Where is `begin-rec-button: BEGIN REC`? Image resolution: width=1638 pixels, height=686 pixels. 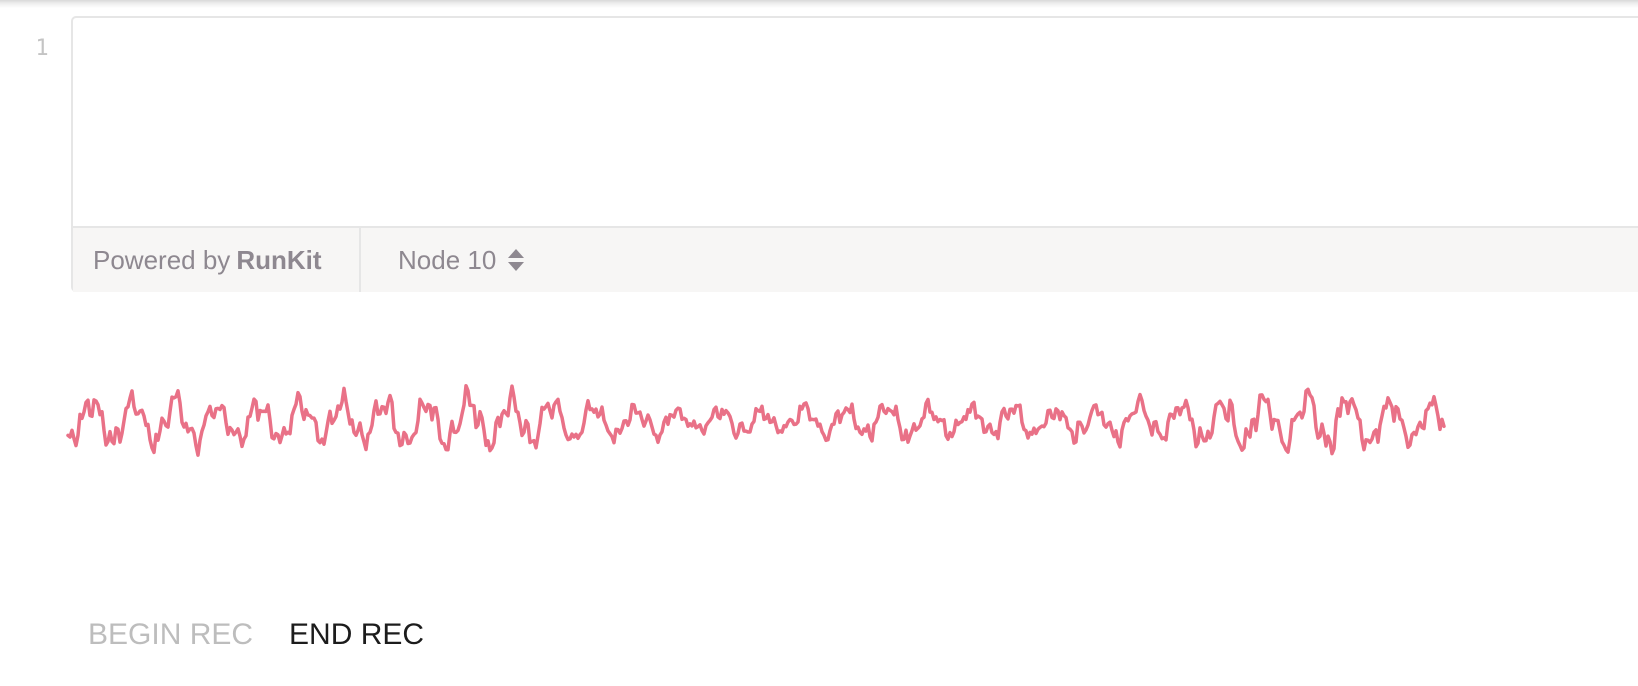
begin-rec-button: BEGIN REC is located at coordinates (170, 635).